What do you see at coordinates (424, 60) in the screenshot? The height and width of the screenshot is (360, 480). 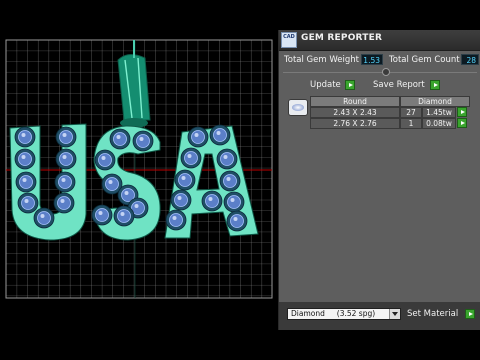 I see `total-gem-count-label: Total Gem Count` at bounding box center [424, 60].